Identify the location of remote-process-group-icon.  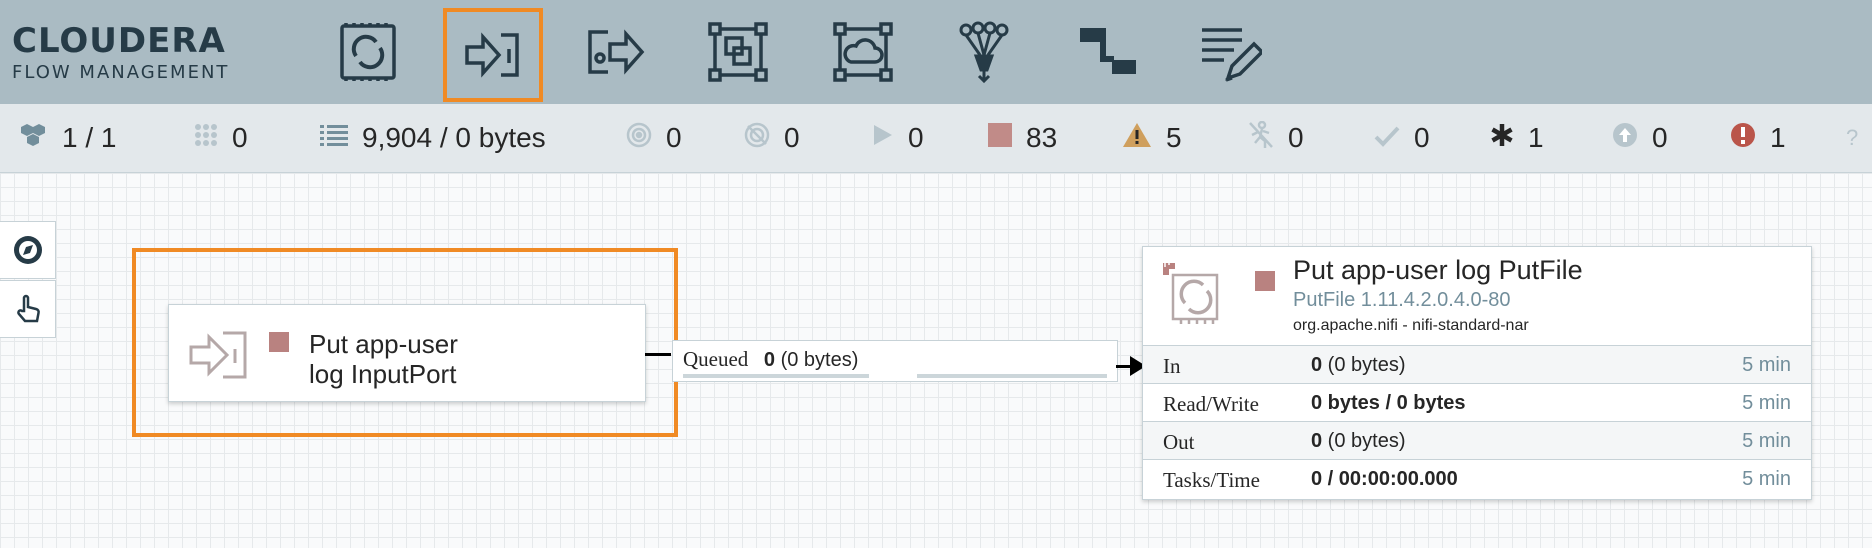
(863, 52).